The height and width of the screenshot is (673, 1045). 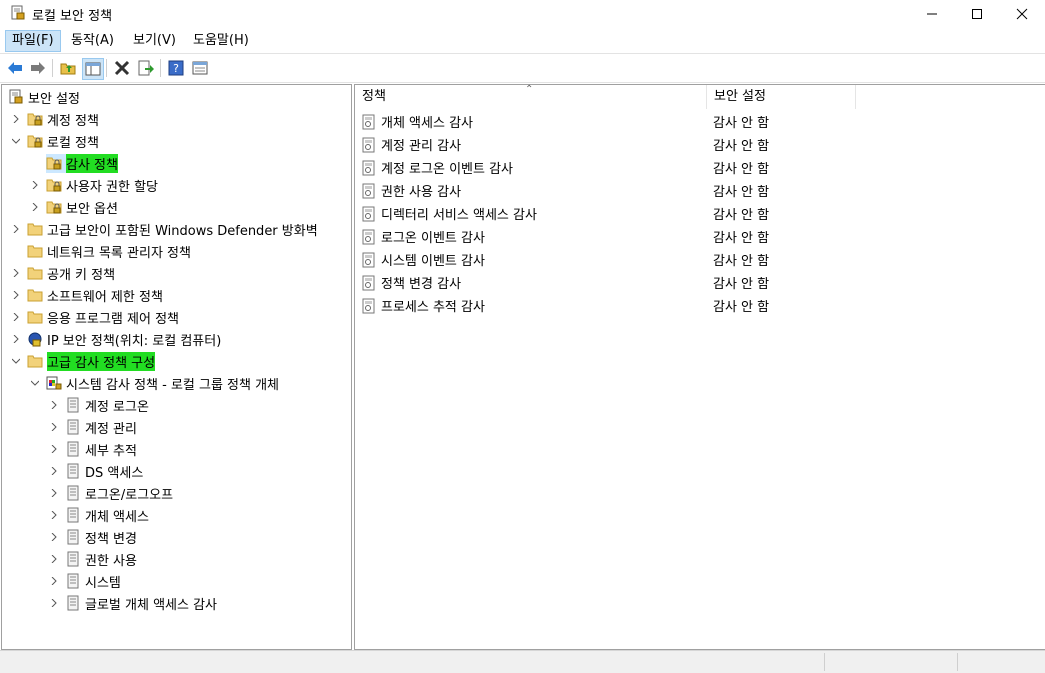 I want to click on tree-item-subcategory: 계정 로그온, so click(x=98, y=405).